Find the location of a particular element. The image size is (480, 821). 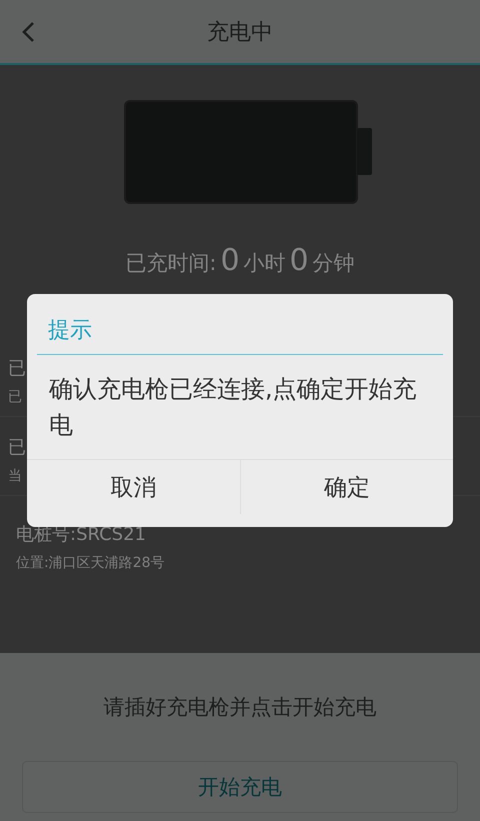

dialog-message: 确认充电枪已经连接,点确定开始充电 is located at coordinates (233, 407).